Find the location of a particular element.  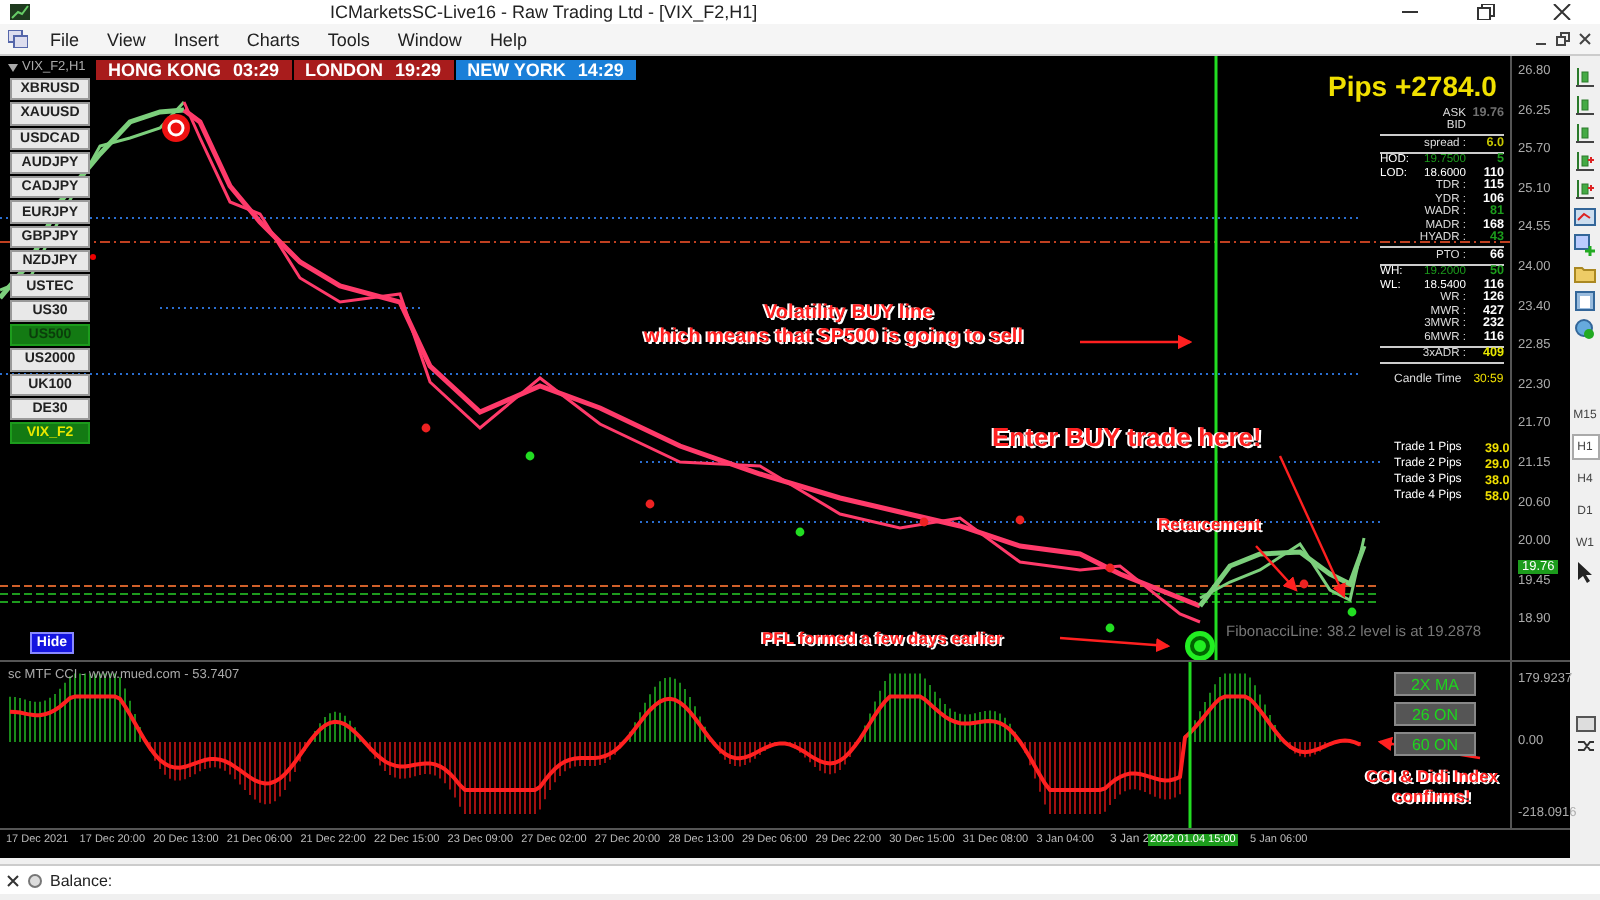

menu-item: Window is located at coordinates (429, 39).